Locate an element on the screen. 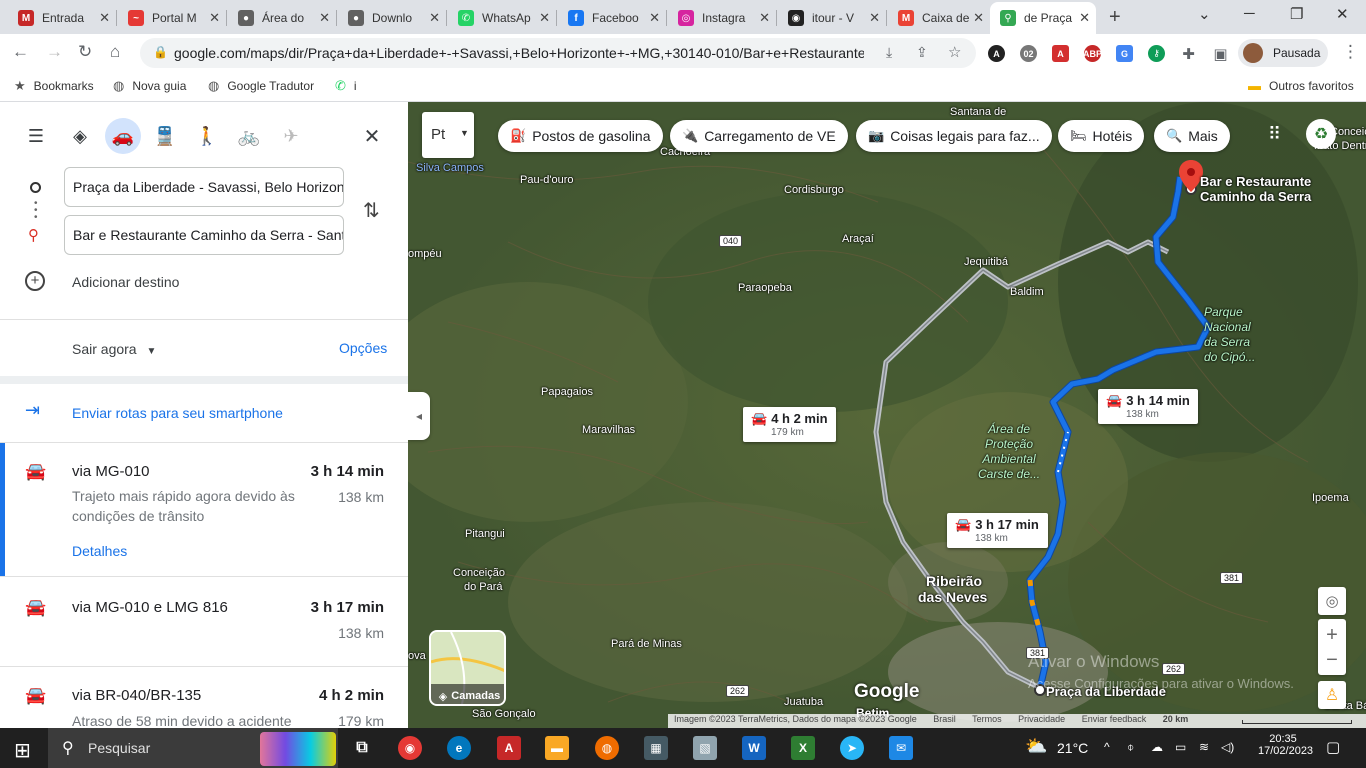  tab-download: ● Downlo ✕ is located at coordinates (392, 18).